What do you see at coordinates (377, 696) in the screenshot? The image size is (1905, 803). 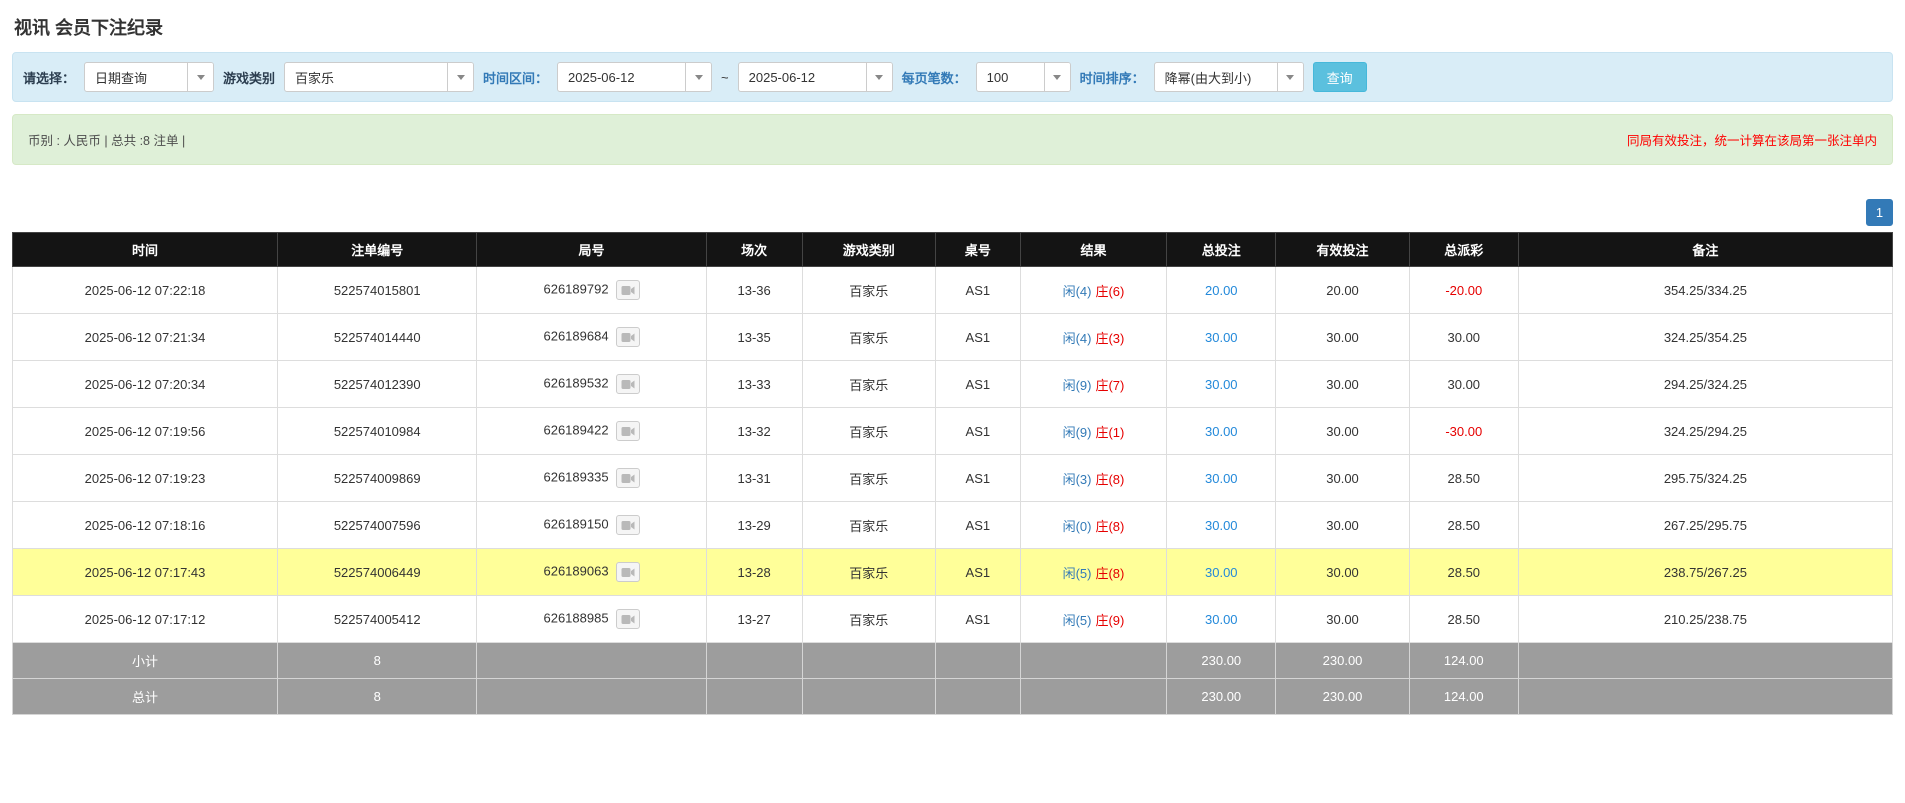 I see `total-count: 8` at bounding box center [377, 696].